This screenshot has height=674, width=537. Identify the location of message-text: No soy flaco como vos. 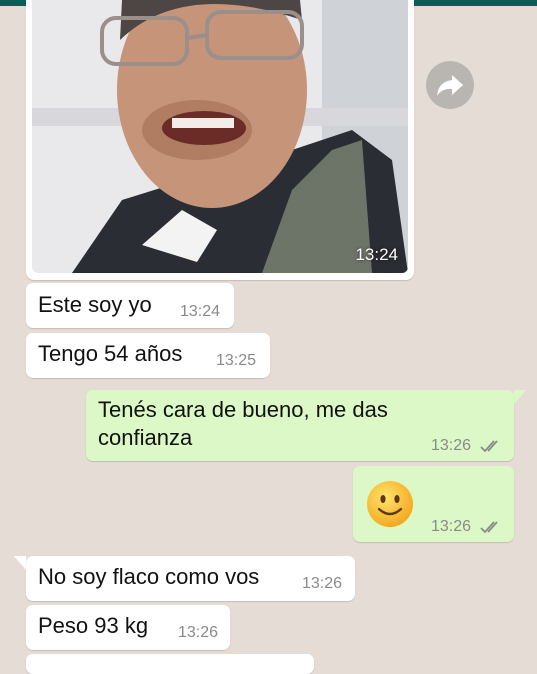
(149, 576).